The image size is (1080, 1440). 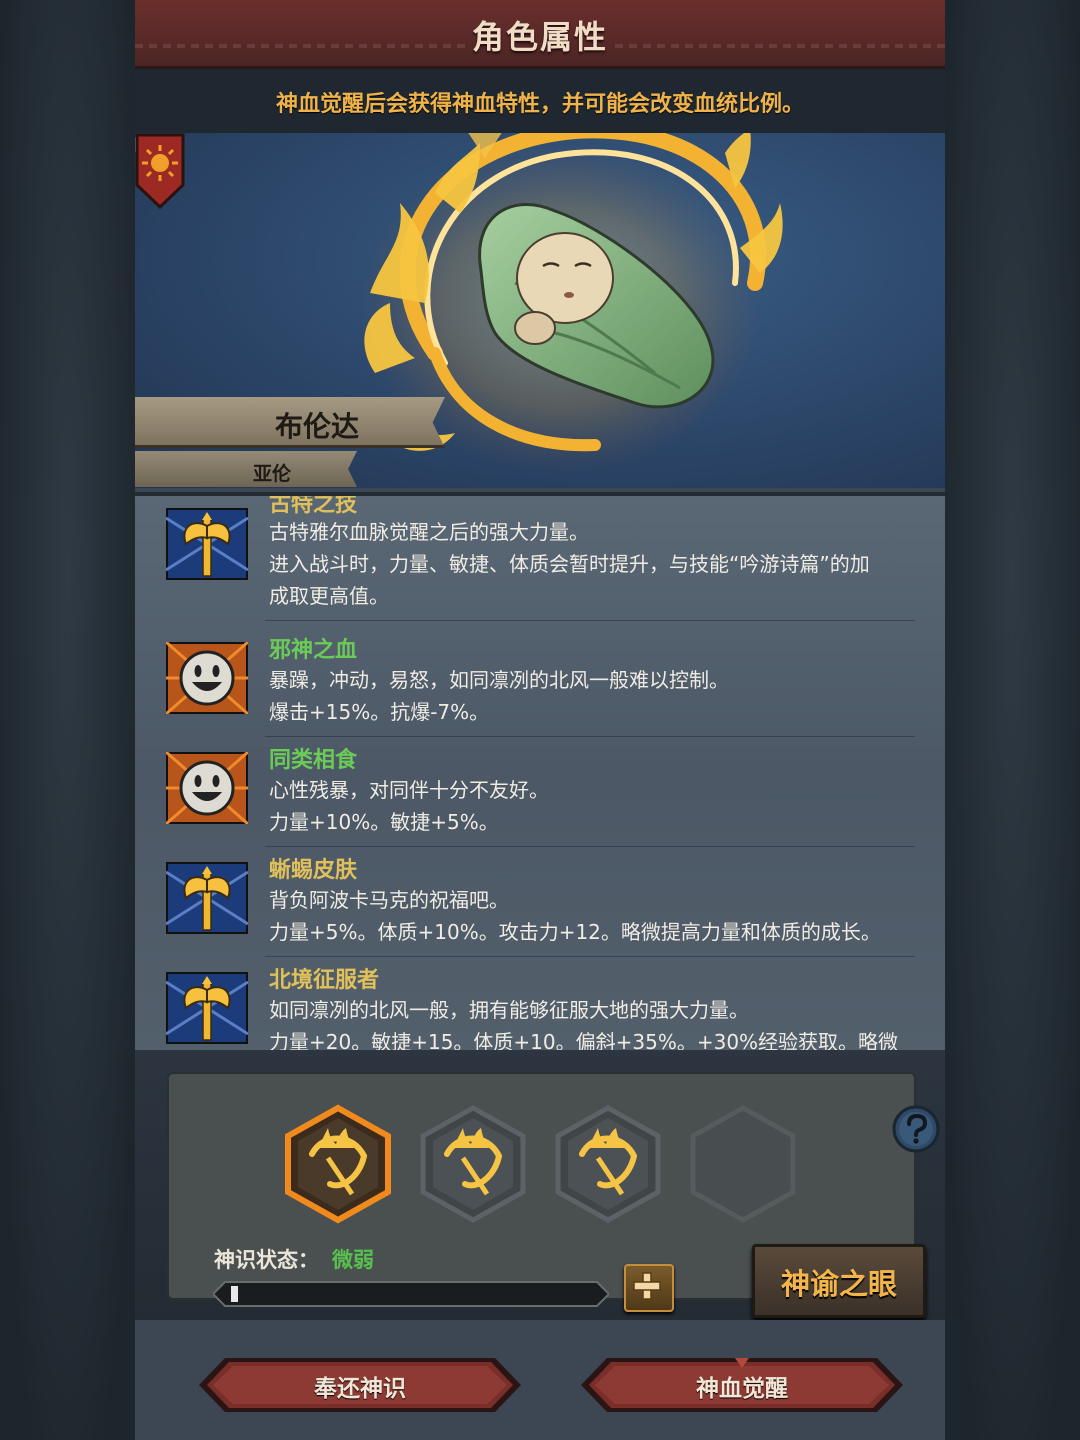 What do you see at coordinates (329, 596) in the screenshot?
I see `trait-description: 成取更高值。` at bounding box center [329, 596].